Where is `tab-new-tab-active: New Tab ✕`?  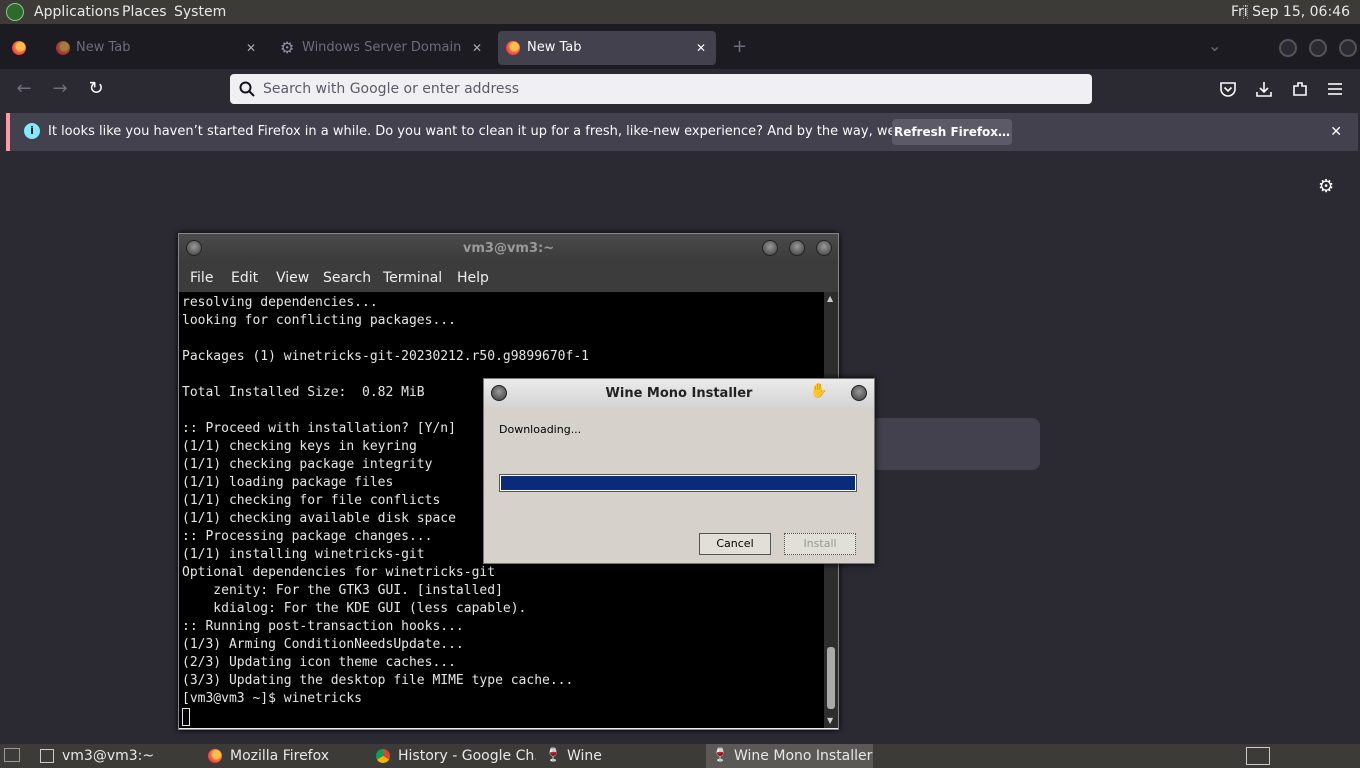
tab-new-tab-active: New Tab ✕ is located at coordinates (607, 48).